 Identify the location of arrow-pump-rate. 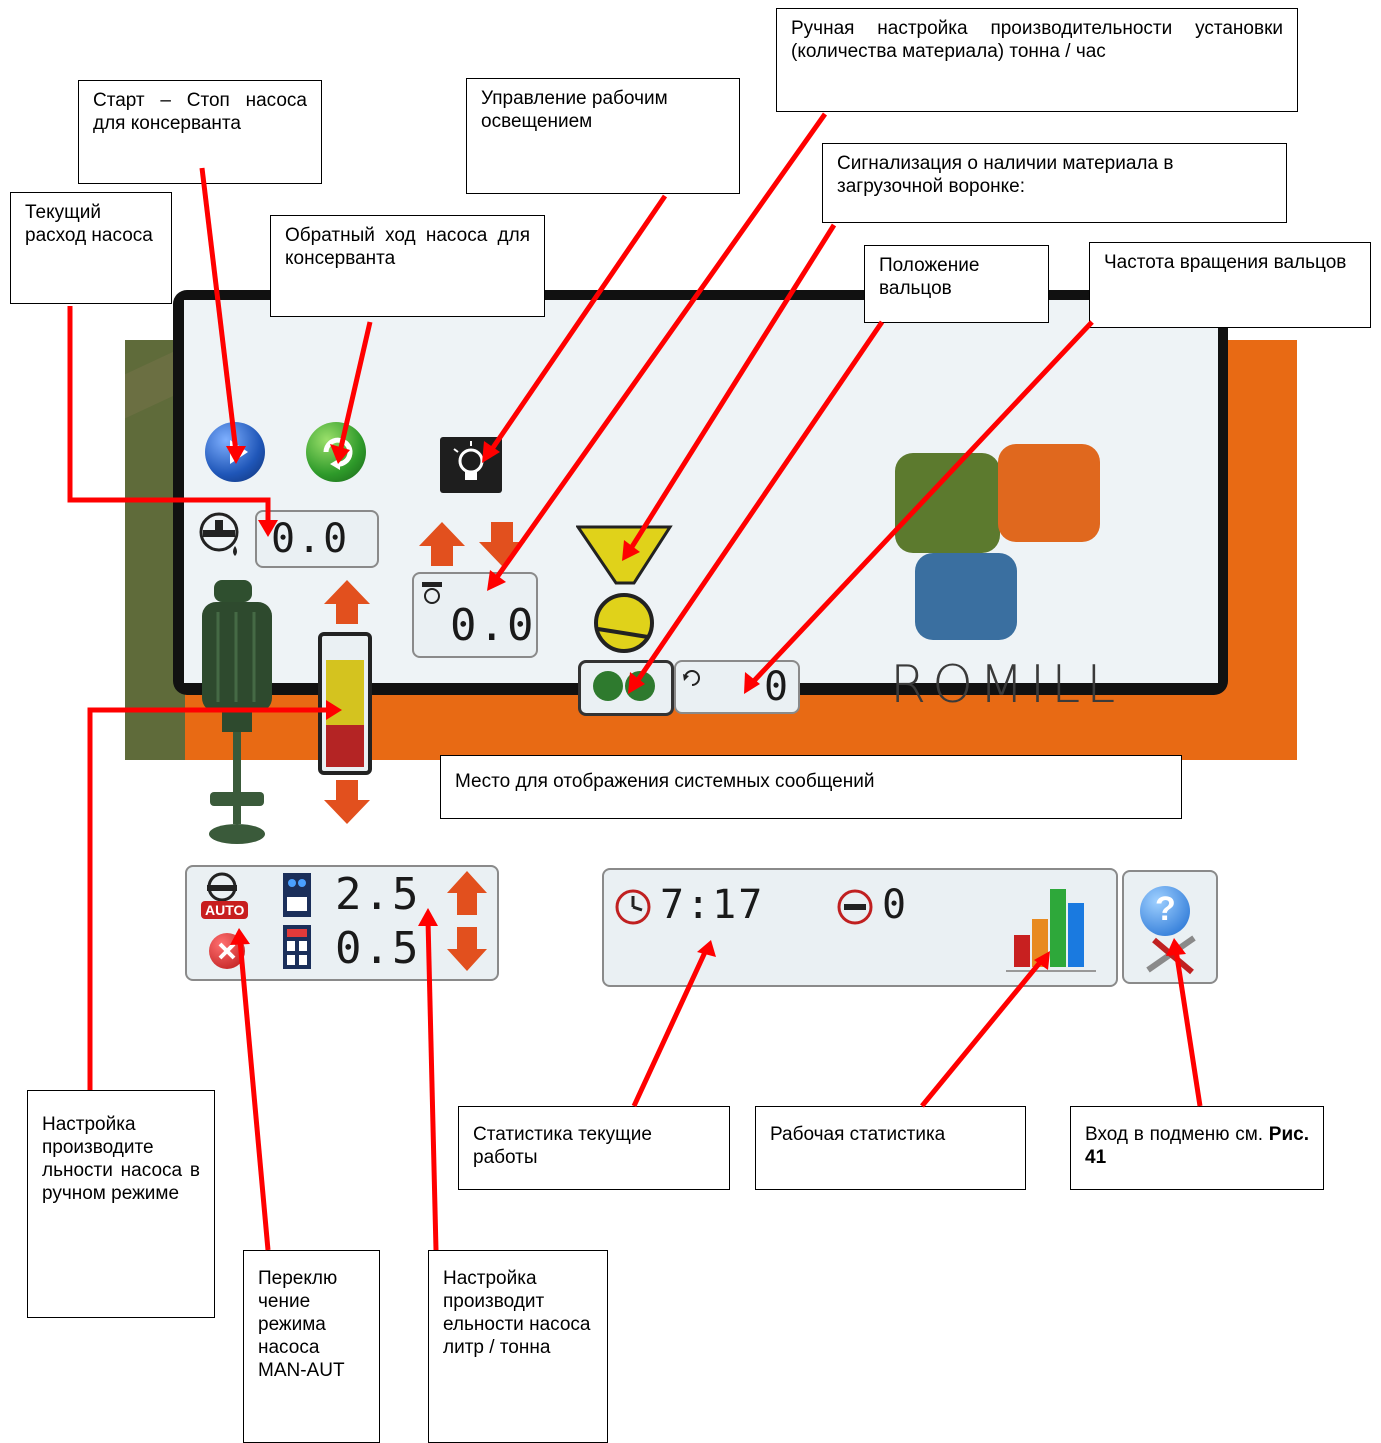
(432, 1085).